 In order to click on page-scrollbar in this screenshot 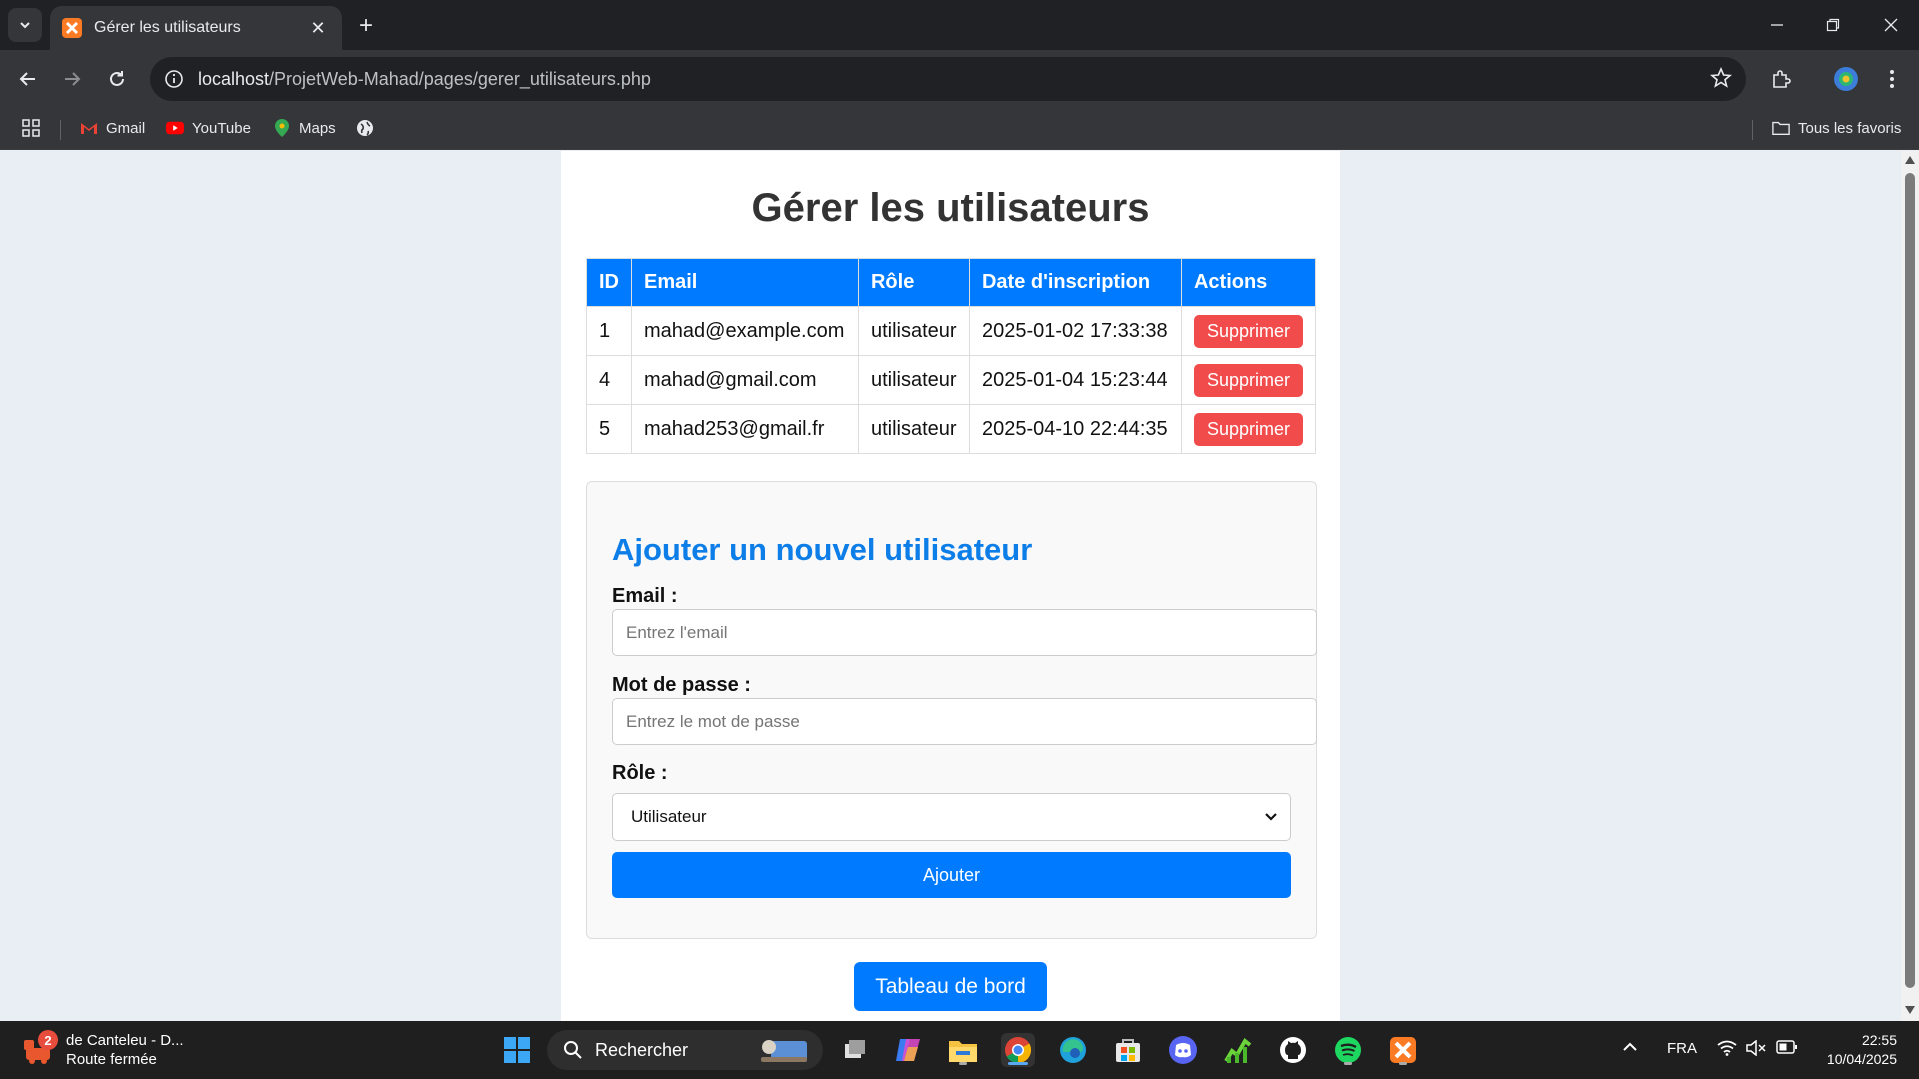, I will do `click(1910, 586)`.